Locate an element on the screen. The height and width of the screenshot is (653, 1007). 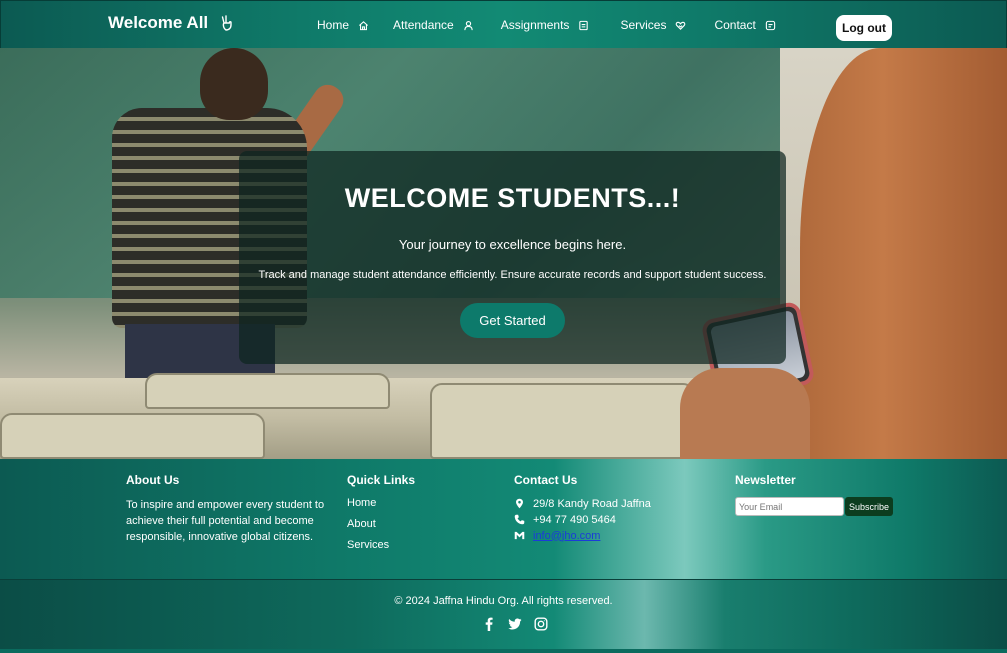
social-links is located at coordinates (515, 624).